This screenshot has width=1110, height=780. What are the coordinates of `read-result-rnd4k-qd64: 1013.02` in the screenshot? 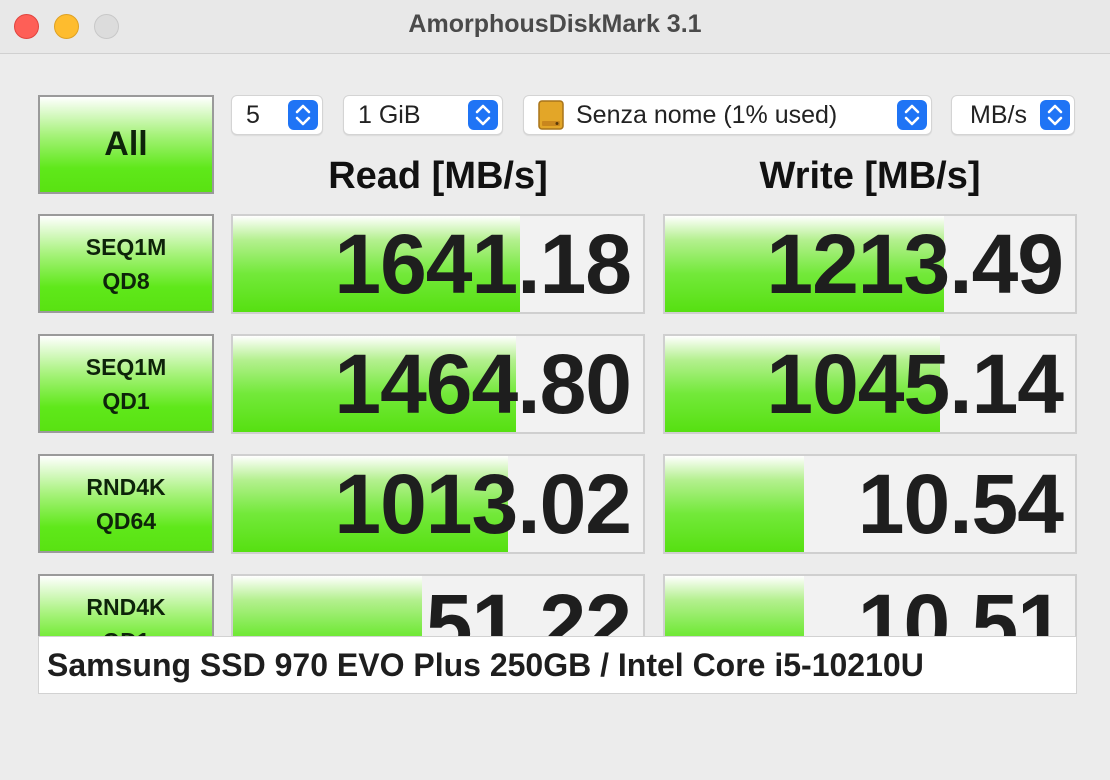 It's located at (438, 504).